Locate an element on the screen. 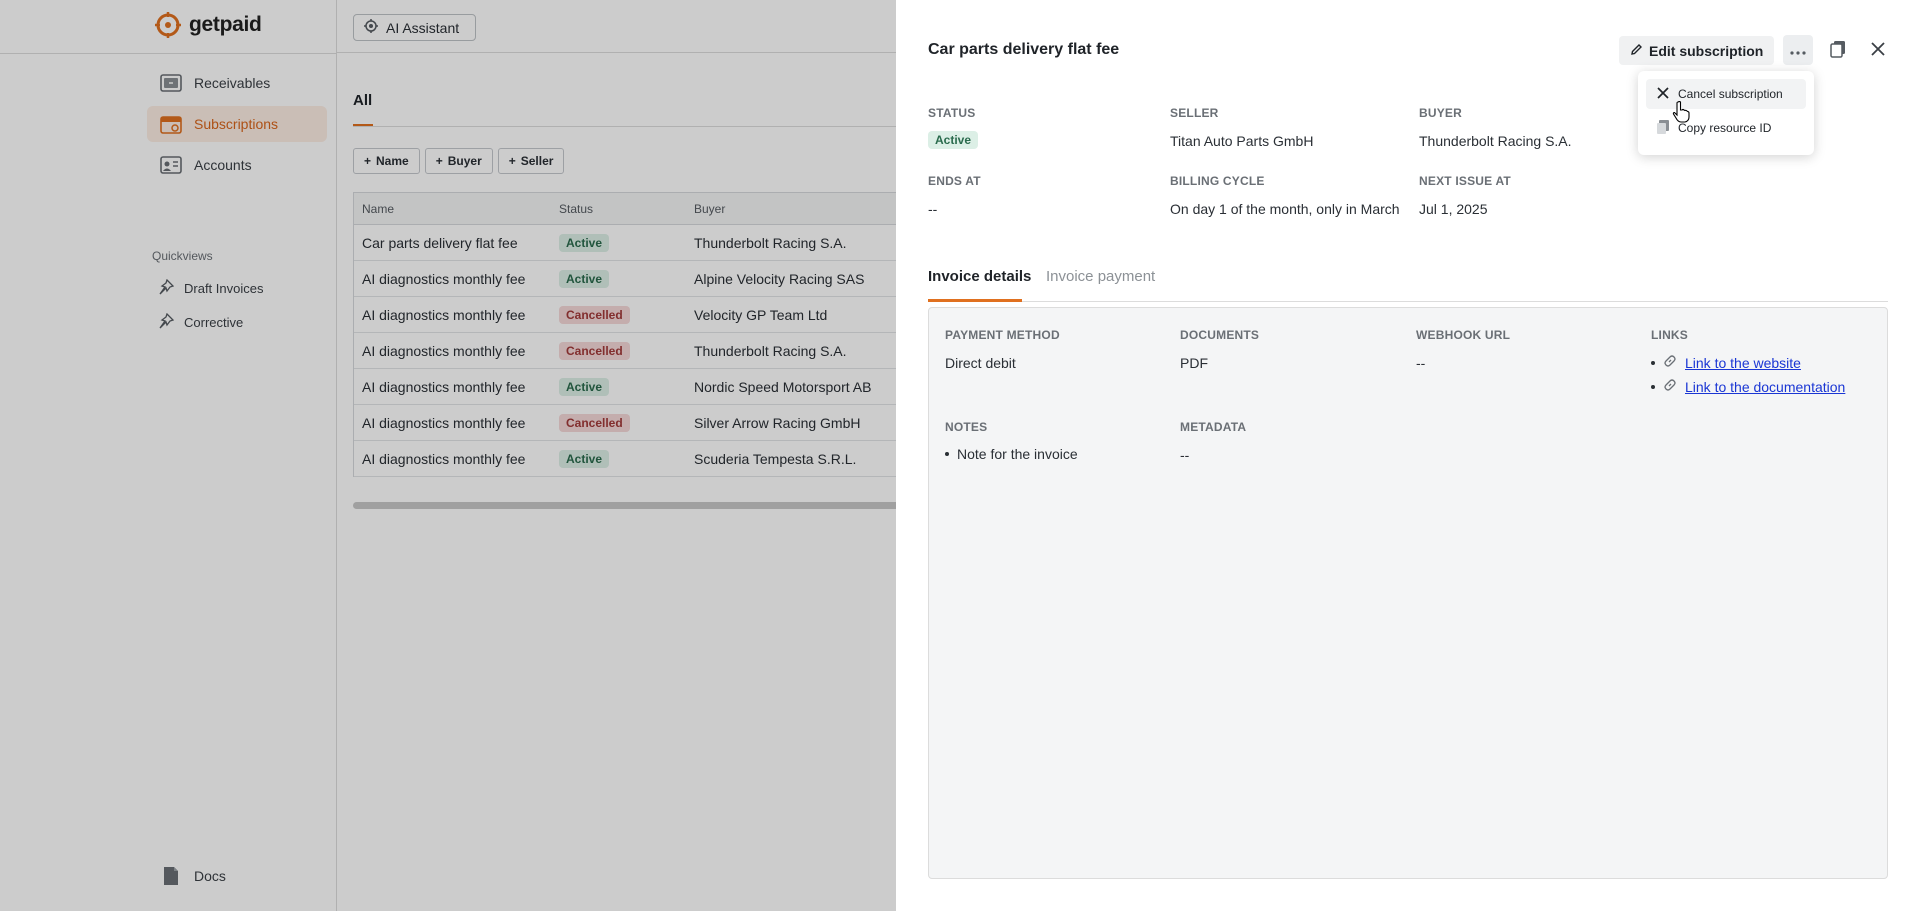 The height and width of the screenshot is (911, 1920). menu-item-label: Copy resource ID is located at coordinates (1725, 128).